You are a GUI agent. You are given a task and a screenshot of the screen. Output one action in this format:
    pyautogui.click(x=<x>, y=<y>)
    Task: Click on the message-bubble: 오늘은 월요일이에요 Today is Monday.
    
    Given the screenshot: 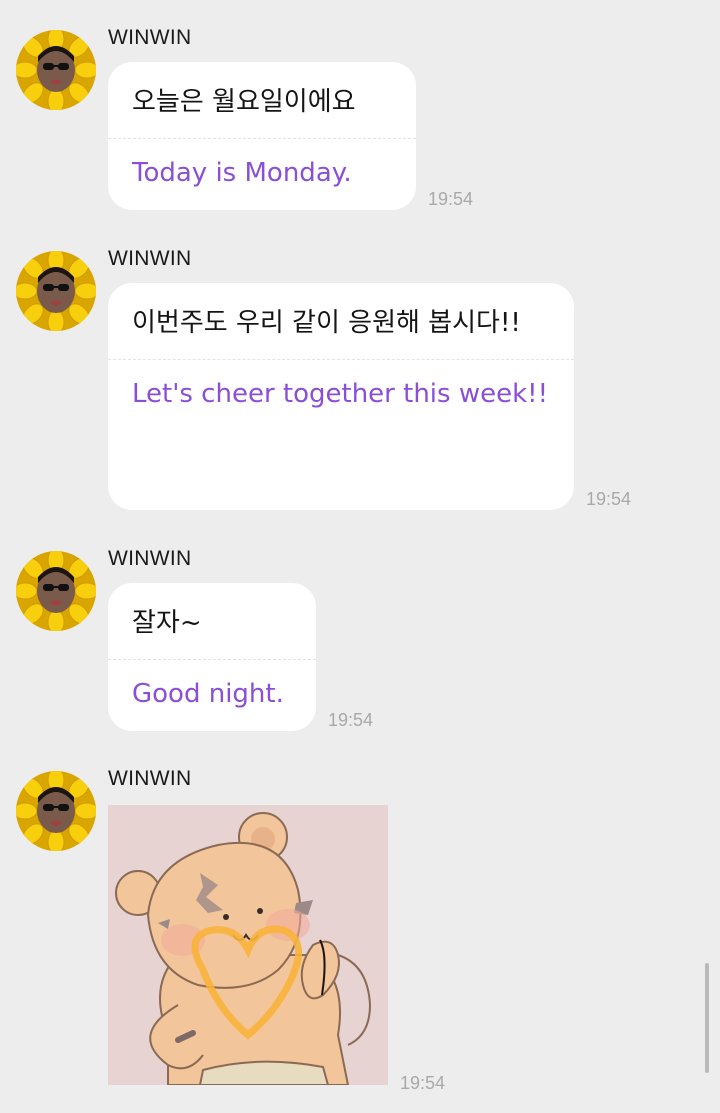 What is the action you would take?
    pyautogui.click(x=262, y=136)
    